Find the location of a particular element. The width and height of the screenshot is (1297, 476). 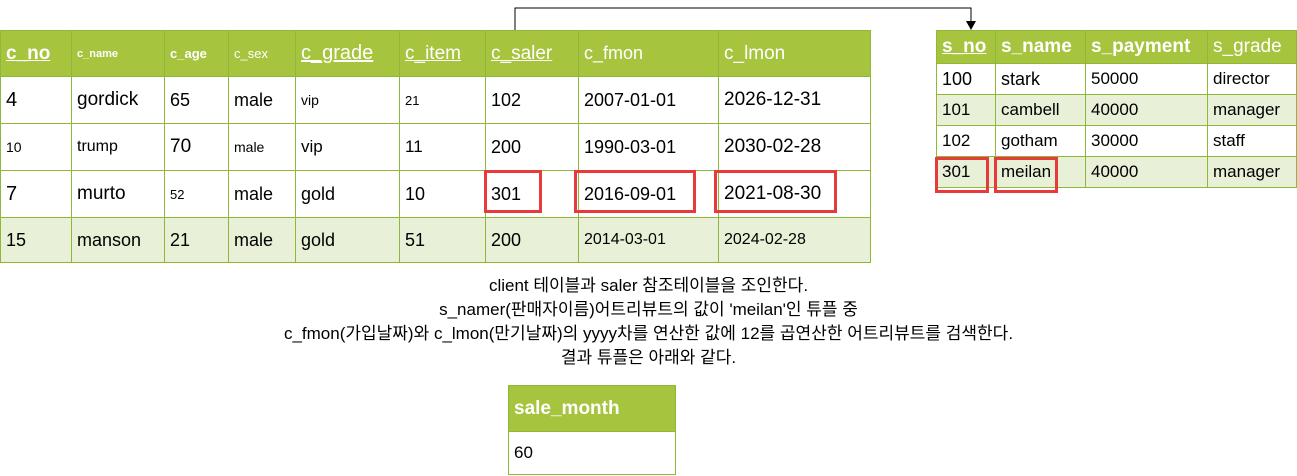

description-line: s_namer(판매자이름)어트리뷰트의 값이 'meilan'인 튜플 중 is located at coordinates (648, 309).